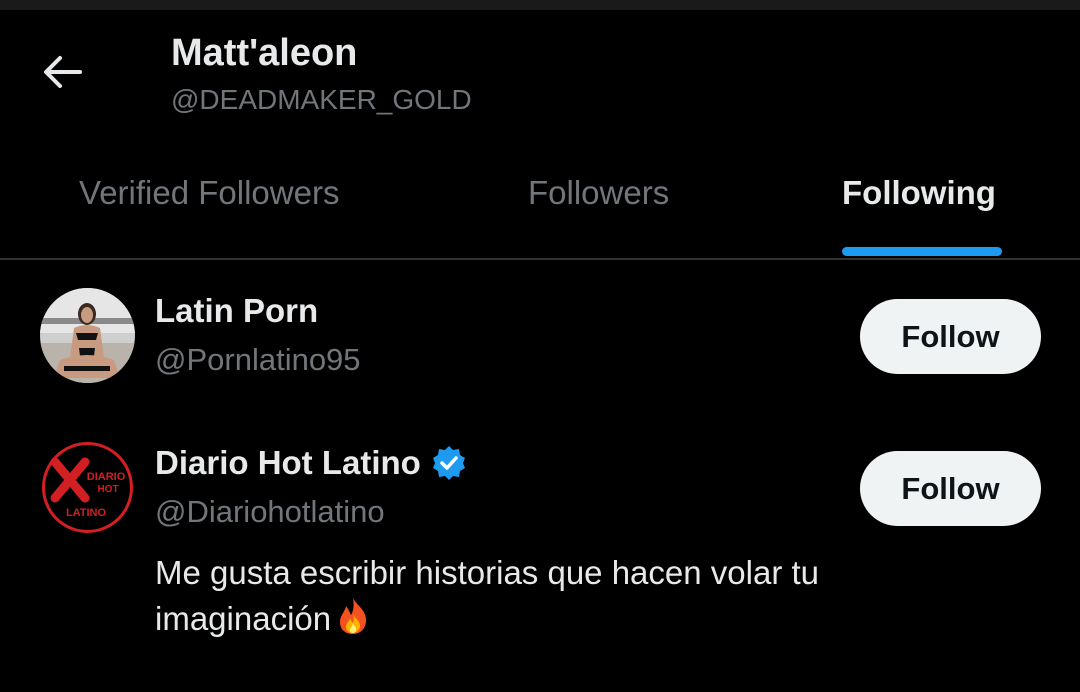  What do you see at coordinates (270, 511) in the screenshot?
I see `user-handle: @Diariohotlatino` at bounding box center [270, 511].